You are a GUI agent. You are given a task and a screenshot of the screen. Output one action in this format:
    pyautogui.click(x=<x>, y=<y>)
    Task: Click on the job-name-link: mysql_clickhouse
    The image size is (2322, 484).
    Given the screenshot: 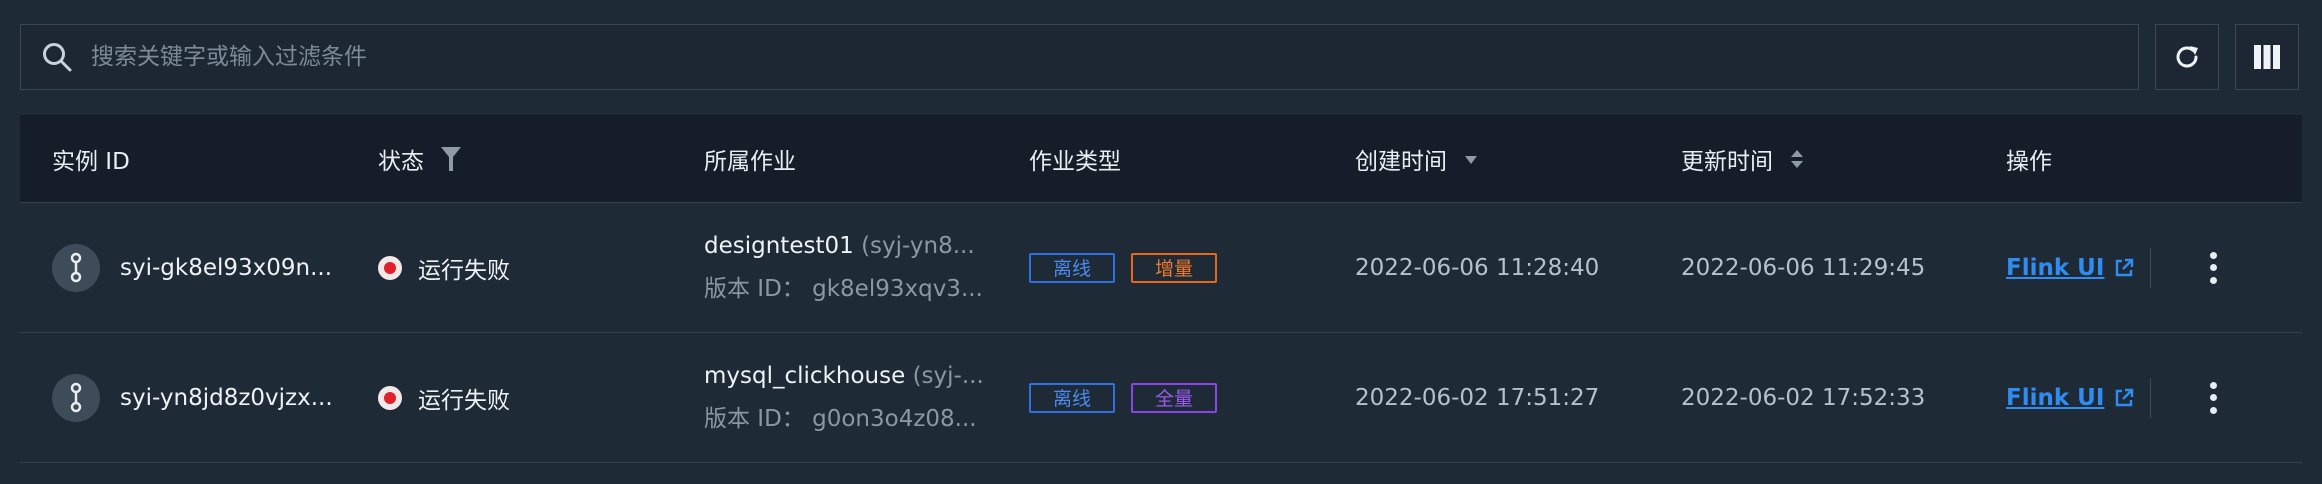 What is the action you would take?
    pyautogui.click(x=804, y=376)
    